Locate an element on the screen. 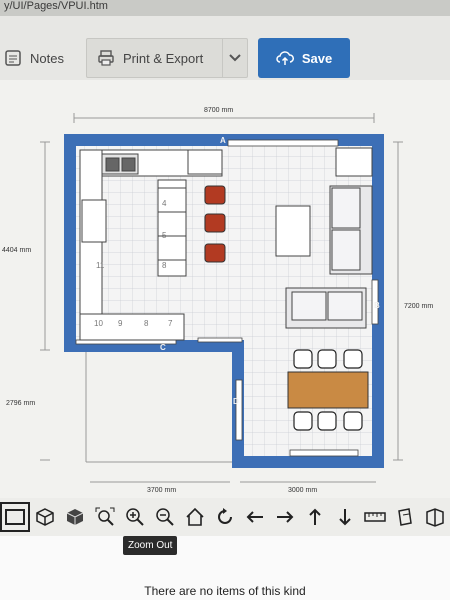  status-message: There are no items of this kind is located at coordinates (225, 591).